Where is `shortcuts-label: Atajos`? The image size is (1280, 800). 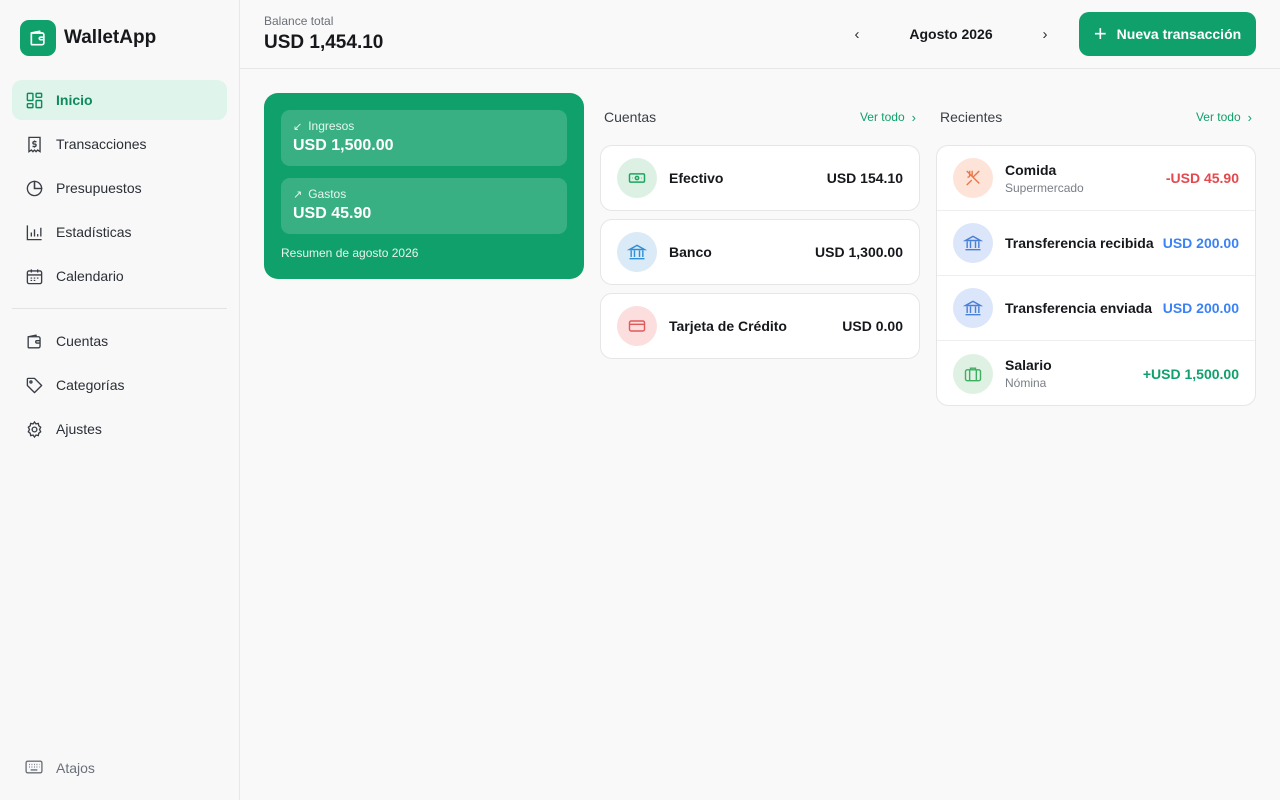
shortcuts-label: Atajos is located at coordinates (75, 768).